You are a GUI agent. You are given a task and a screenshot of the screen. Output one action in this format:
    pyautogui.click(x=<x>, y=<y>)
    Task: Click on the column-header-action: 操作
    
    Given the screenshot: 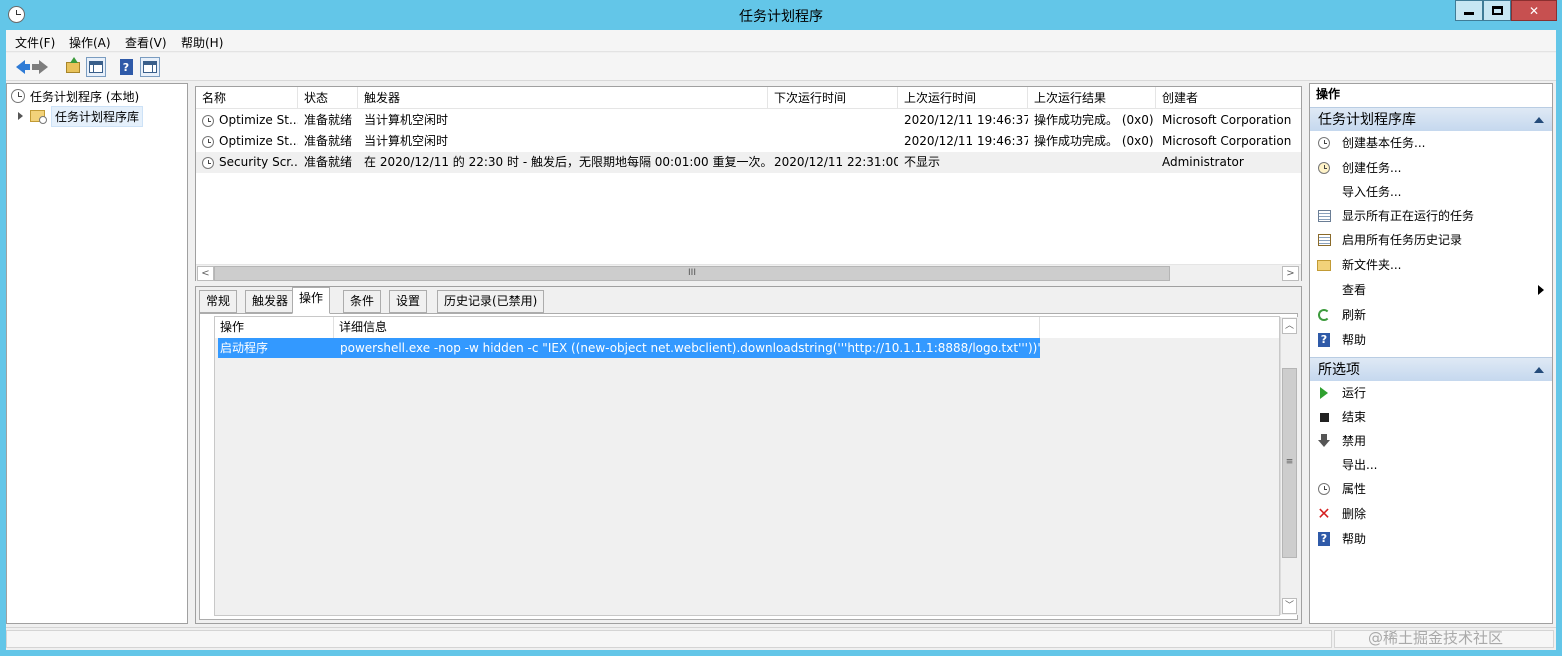 What is the action you would take?
    pyautogui.click(x=274, y=327)
    